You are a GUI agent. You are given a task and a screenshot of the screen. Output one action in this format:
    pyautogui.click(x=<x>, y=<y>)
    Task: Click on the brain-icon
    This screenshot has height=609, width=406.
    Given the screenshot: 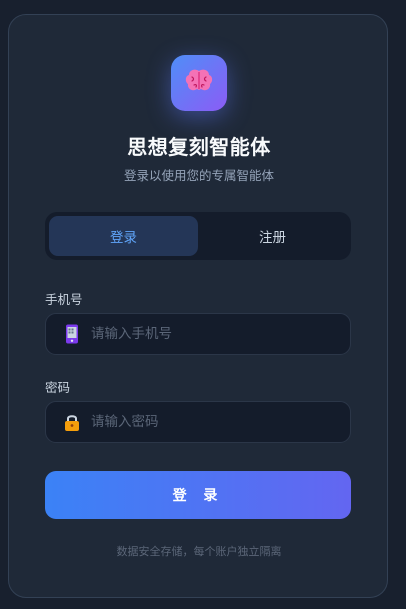 What is the action you would take?
    pyautogui.click(x=199, y=83)
    